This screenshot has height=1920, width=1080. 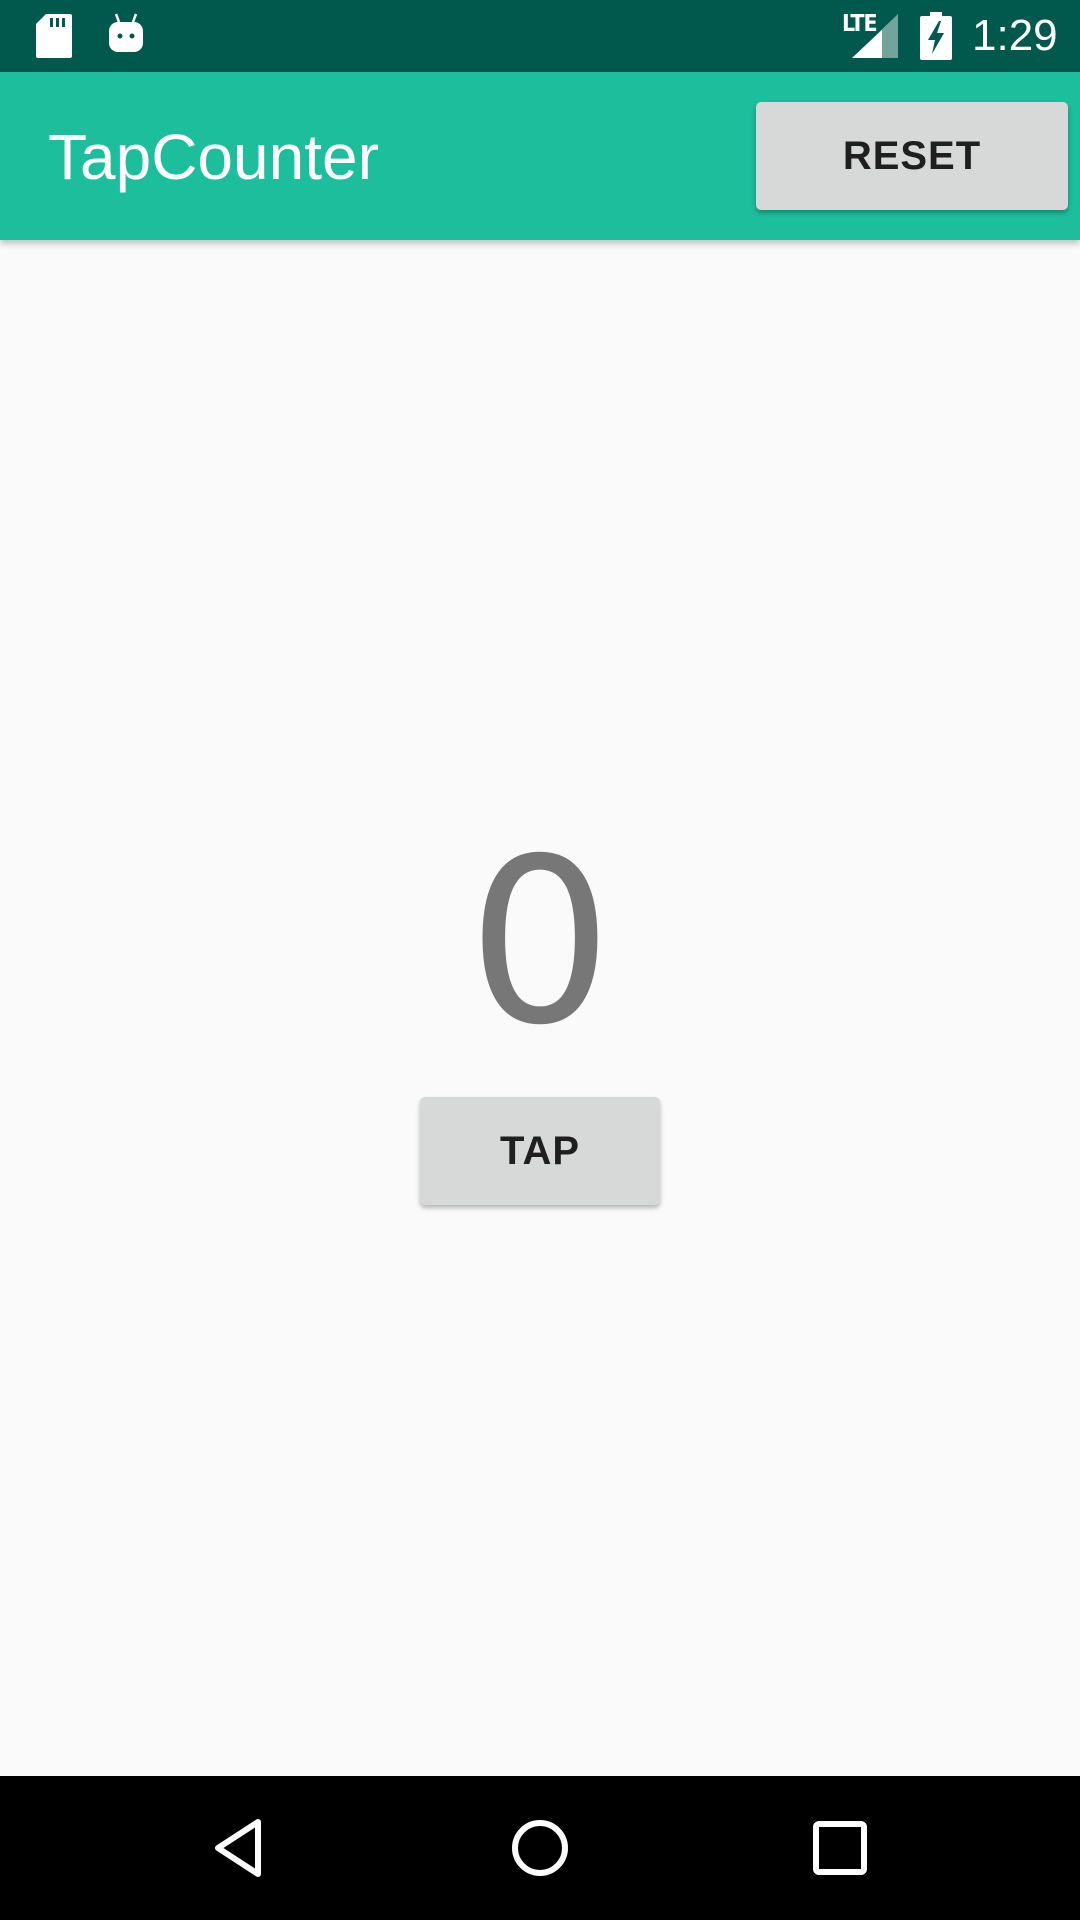 What do you see at coordinates (54, 36) in the screenshot?
I see `sd-card-icon` at bounding box center [54, 36].